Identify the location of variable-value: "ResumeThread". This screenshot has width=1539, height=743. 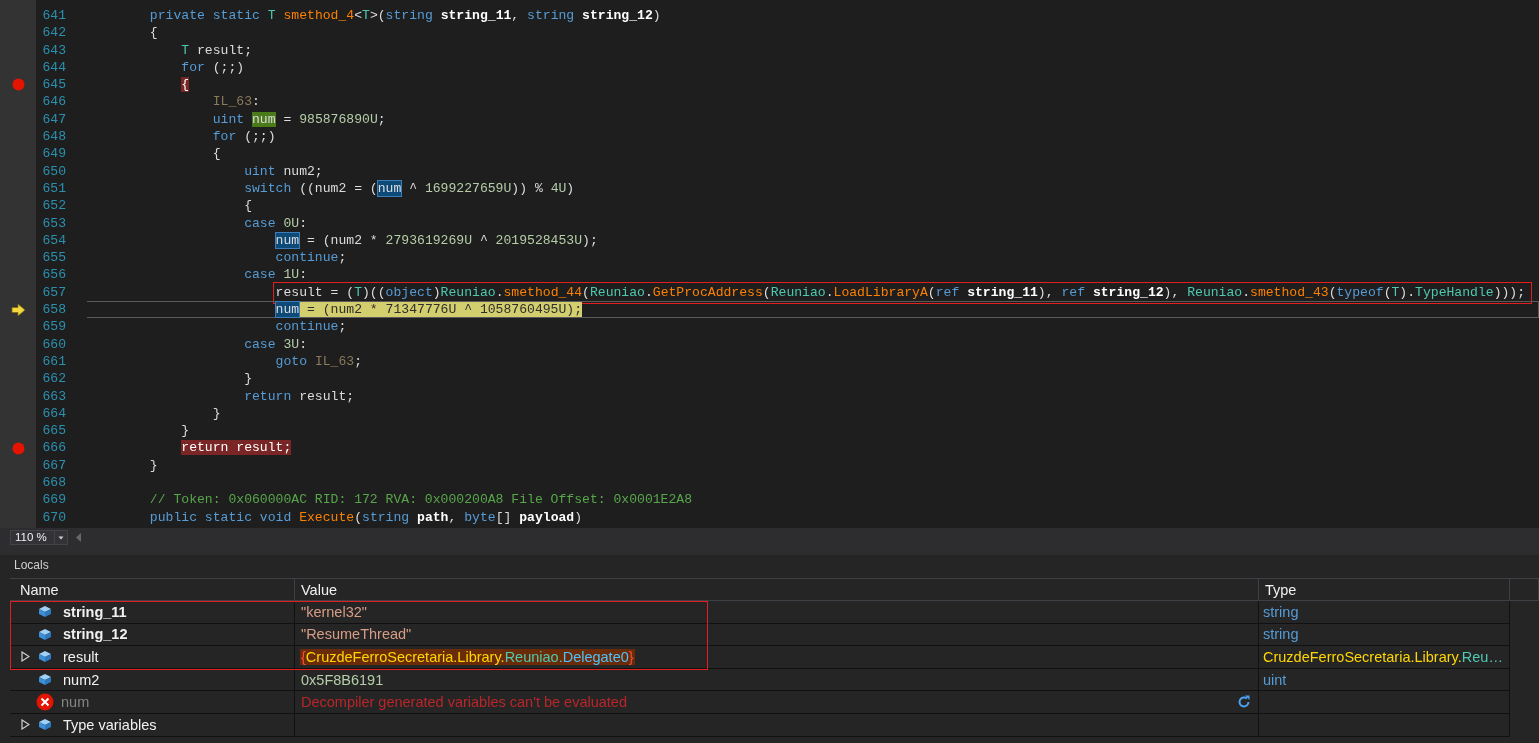
(356, 634).